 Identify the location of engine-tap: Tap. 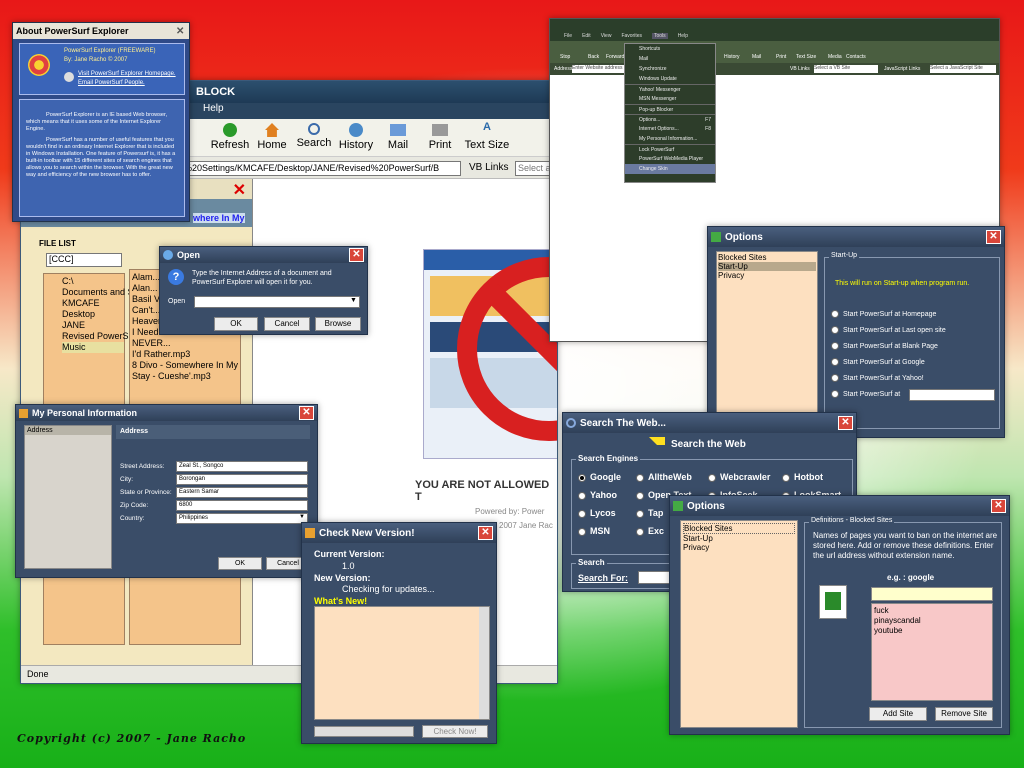
(649, 513).